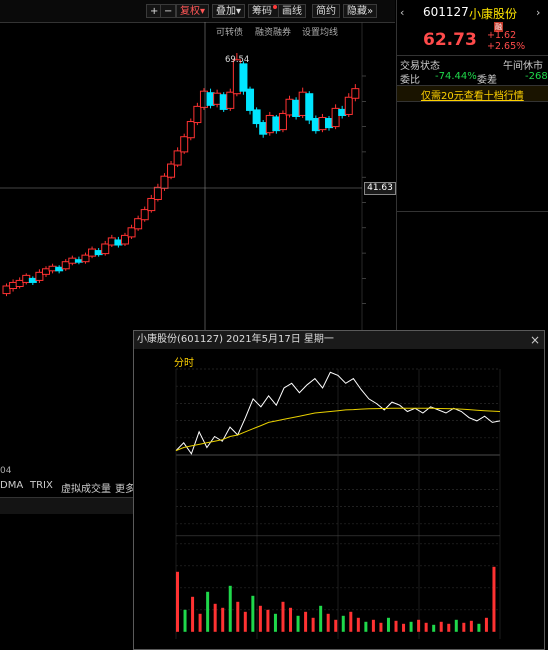 Image resolution: width=548 pixels, height=650 pixels. I want to click on chouma-button: 筹码, so click(264, 11).